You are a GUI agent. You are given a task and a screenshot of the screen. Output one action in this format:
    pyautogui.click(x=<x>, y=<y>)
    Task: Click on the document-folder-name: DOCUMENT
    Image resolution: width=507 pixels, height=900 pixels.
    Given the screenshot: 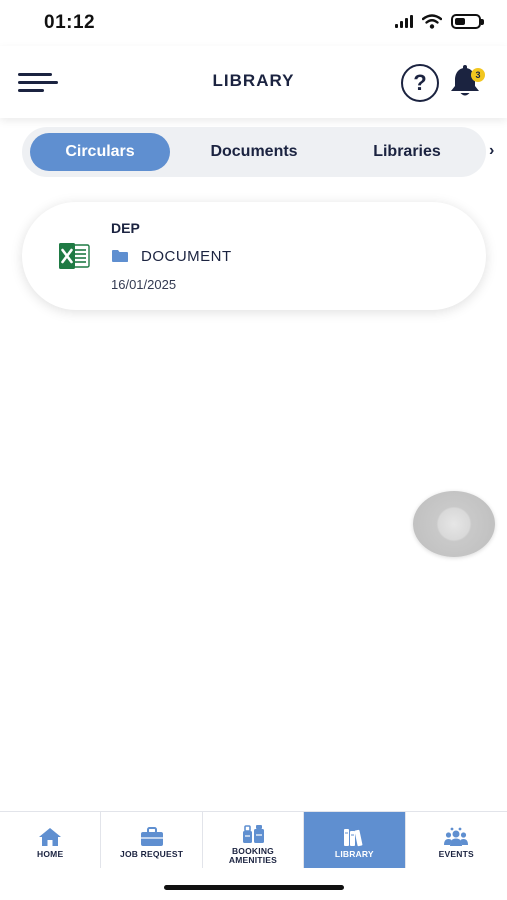 What is the action you would take?
    pyautogui.click(x=186, y=256)
    